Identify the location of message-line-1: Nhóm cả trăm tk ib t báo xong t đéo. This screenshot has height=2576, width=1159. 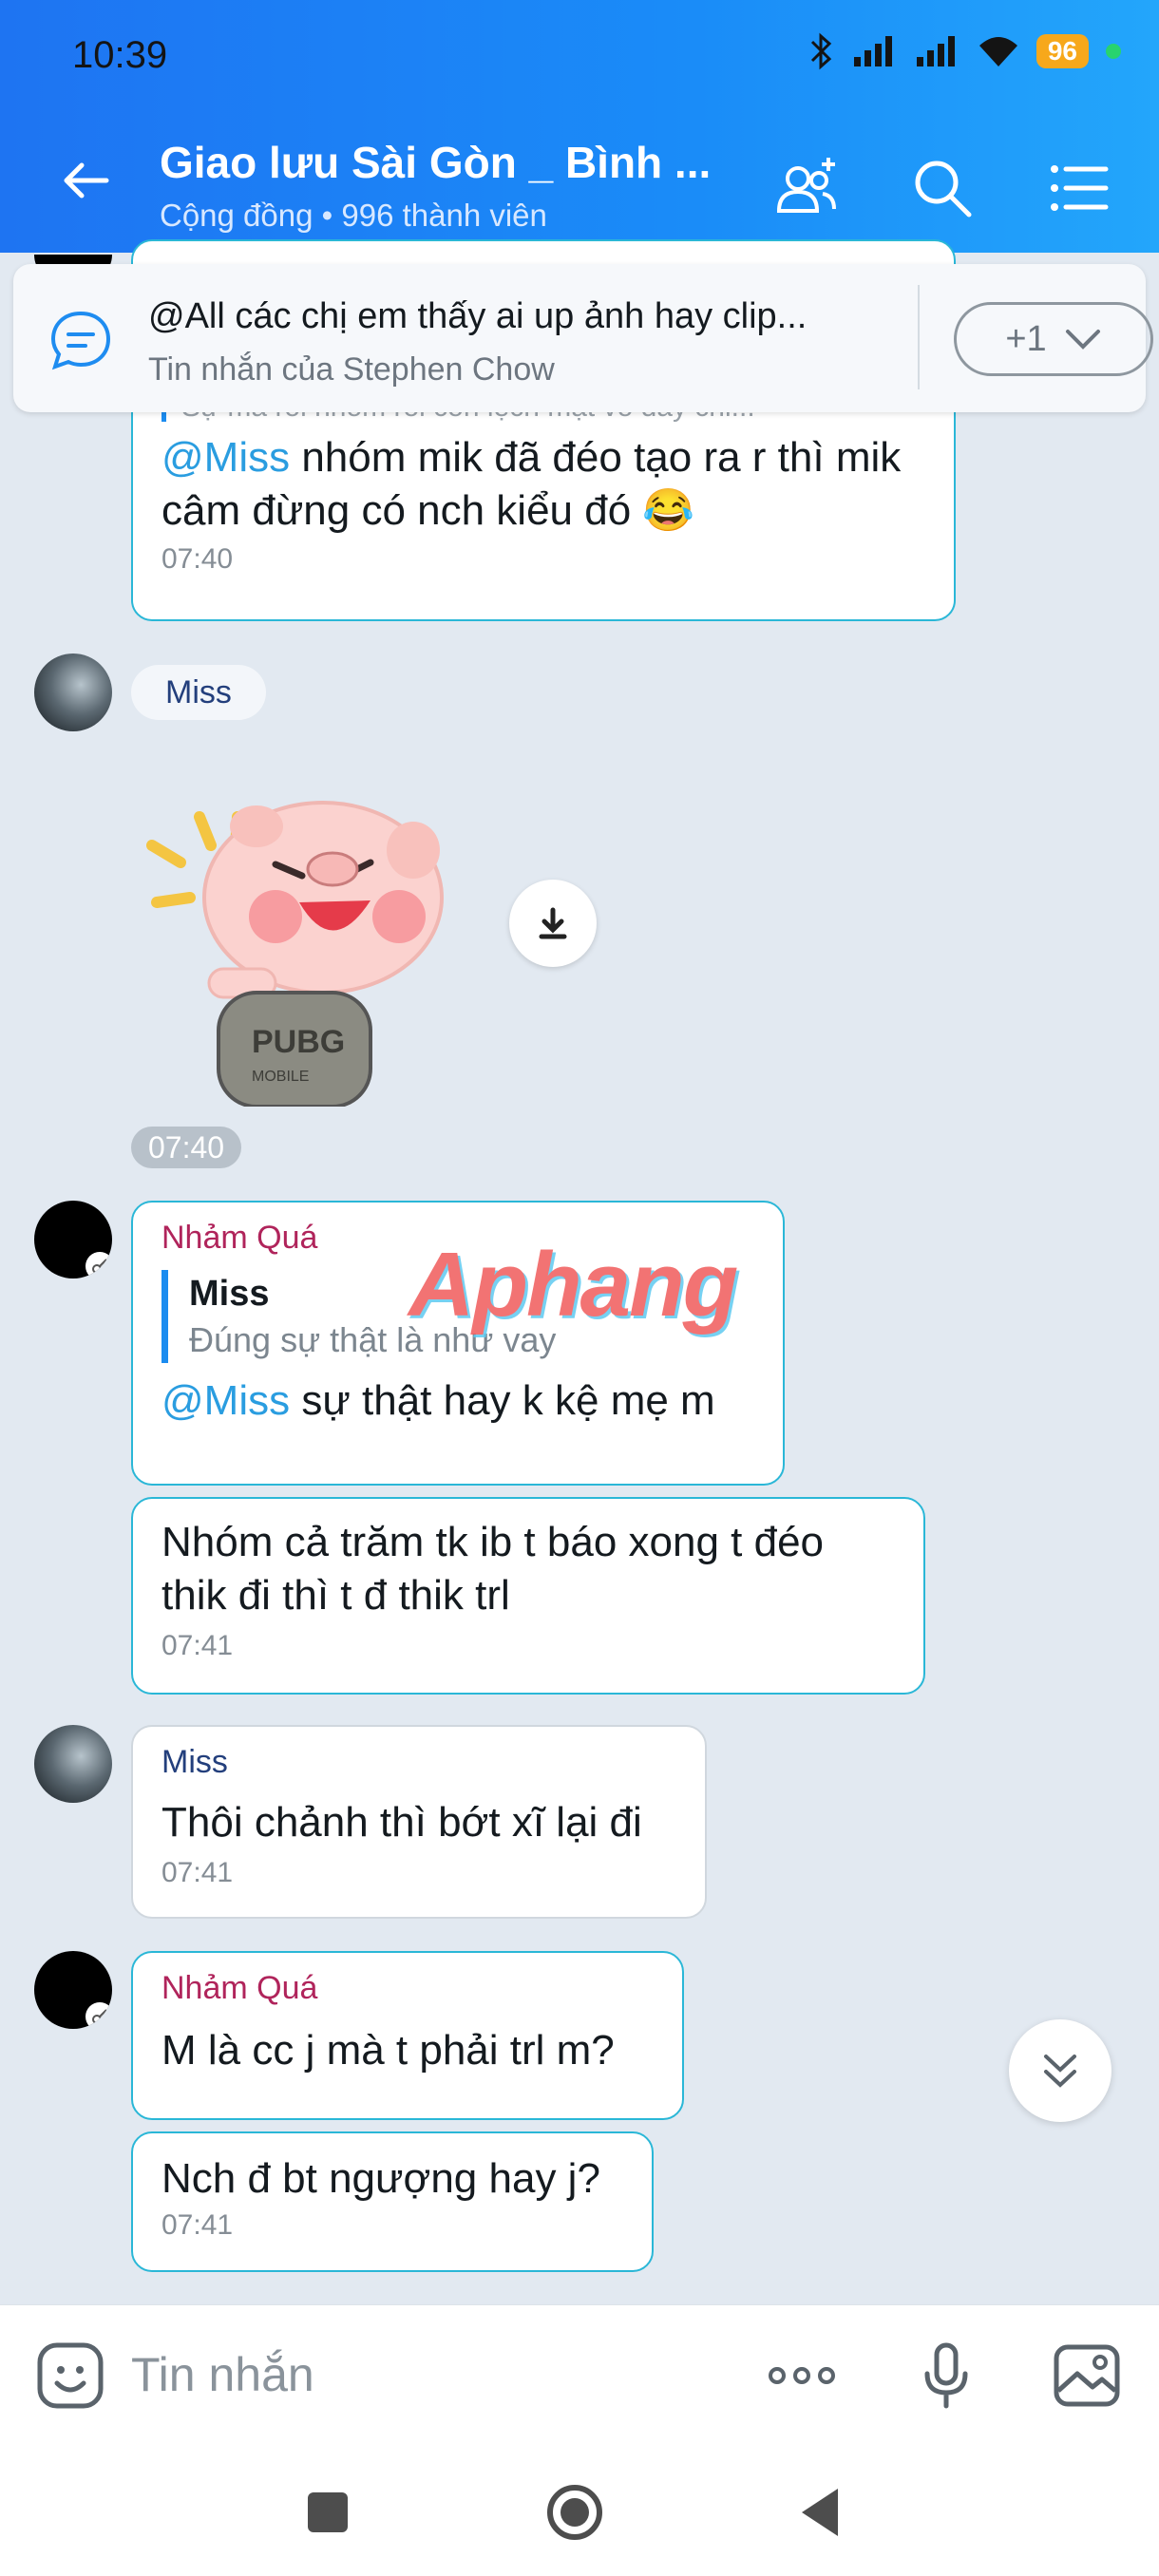
(493, 1542).